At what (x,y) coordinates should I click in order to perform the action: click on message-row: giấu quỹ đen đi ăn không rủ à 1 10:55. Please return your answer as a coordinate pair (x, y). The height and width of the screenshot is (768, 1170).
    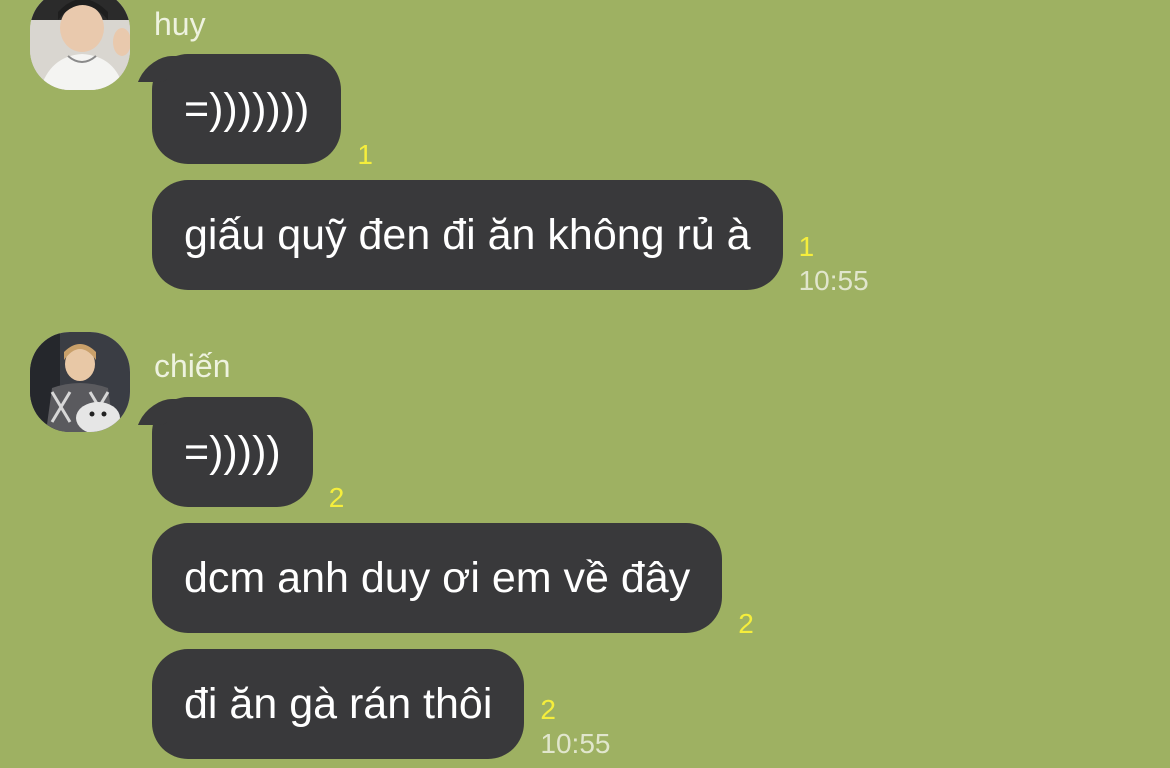
    Looking at the image, I should click on (510, 238).